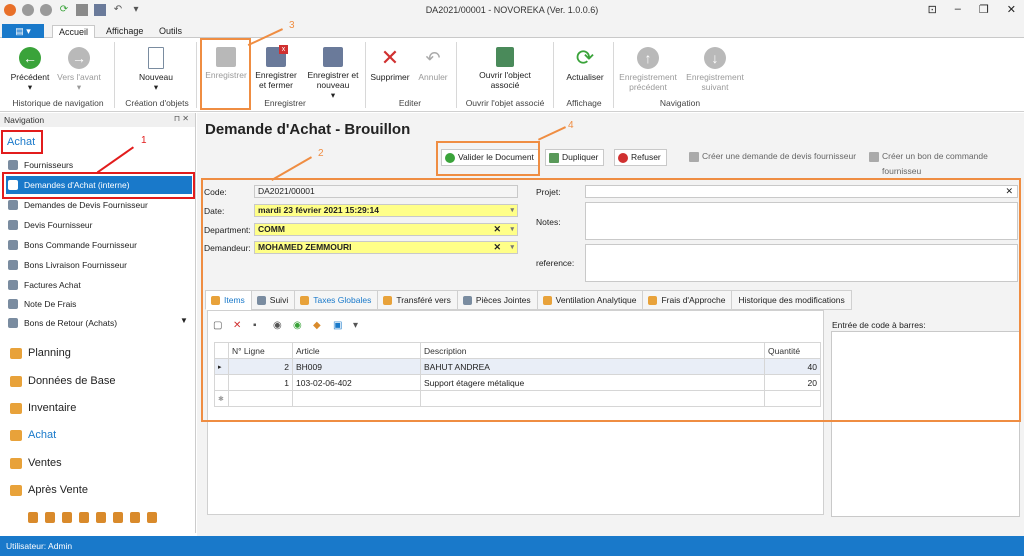 Image resolution: width=1024 pixels, height=556 pixels. Describe the element at coordinates (715, 58) in the screenshot. I see `arrow-down-icon: ↓` at that location.